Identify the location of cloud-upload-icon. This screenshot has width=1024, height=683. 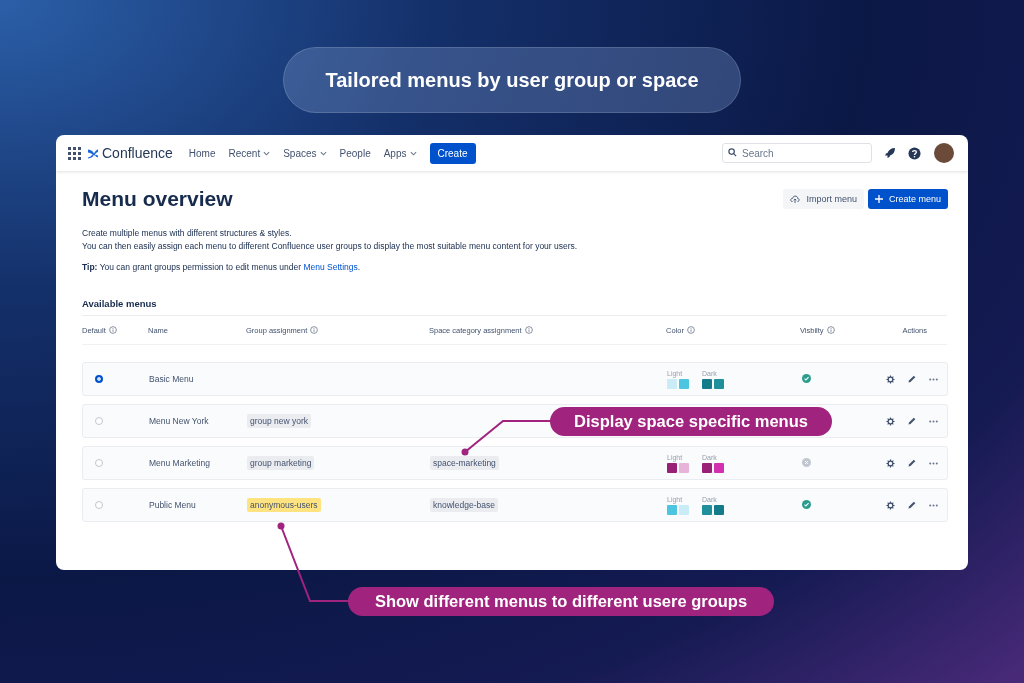
(795, 199).